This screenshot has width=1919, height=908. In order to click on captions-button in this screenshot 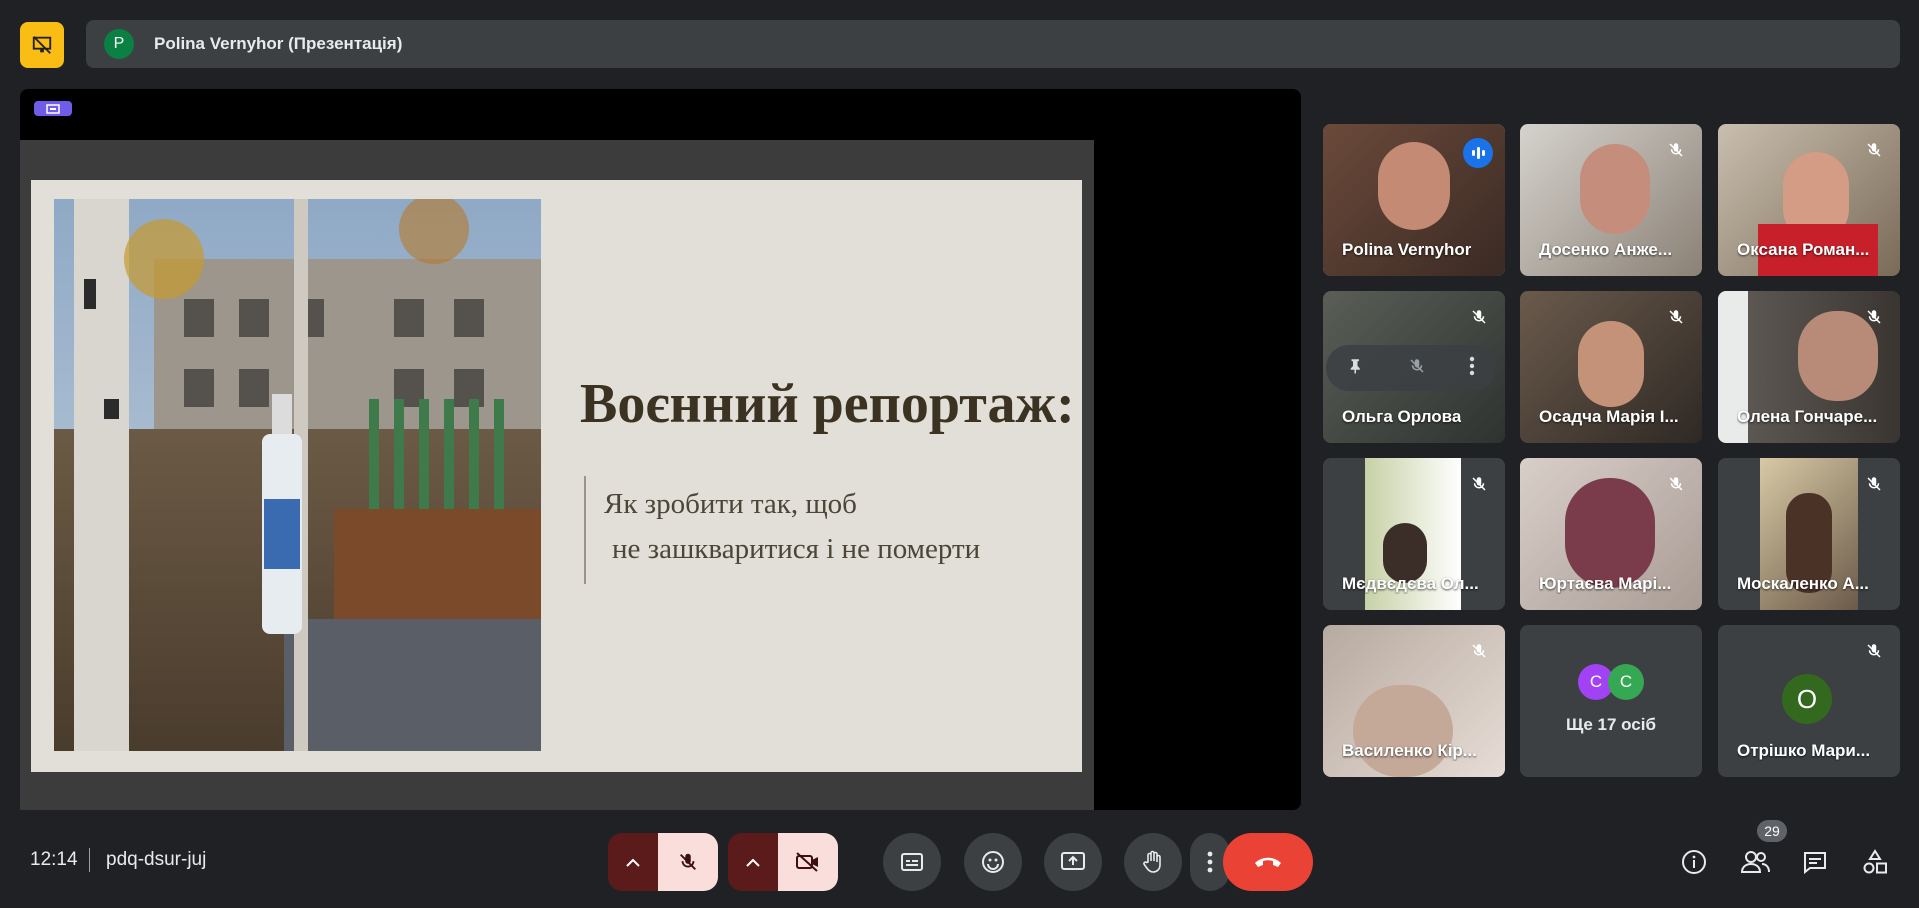, I will do `click(912, 862)`.